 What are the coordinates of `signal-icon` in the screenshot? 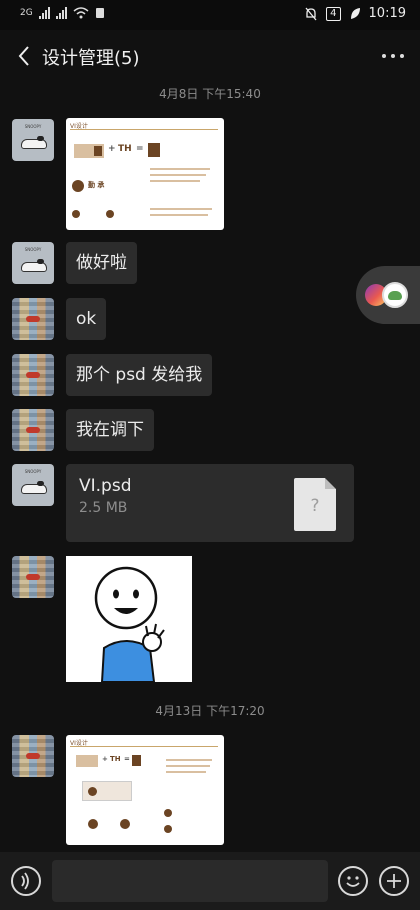 It's located at (44, 13).